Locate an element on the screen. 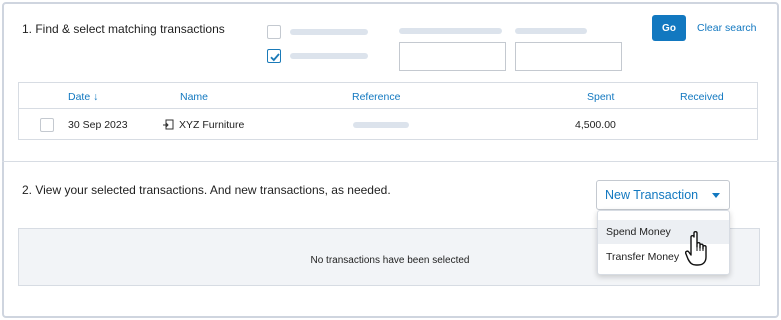  column-header-name: Name is located at coordinates (194, 97).